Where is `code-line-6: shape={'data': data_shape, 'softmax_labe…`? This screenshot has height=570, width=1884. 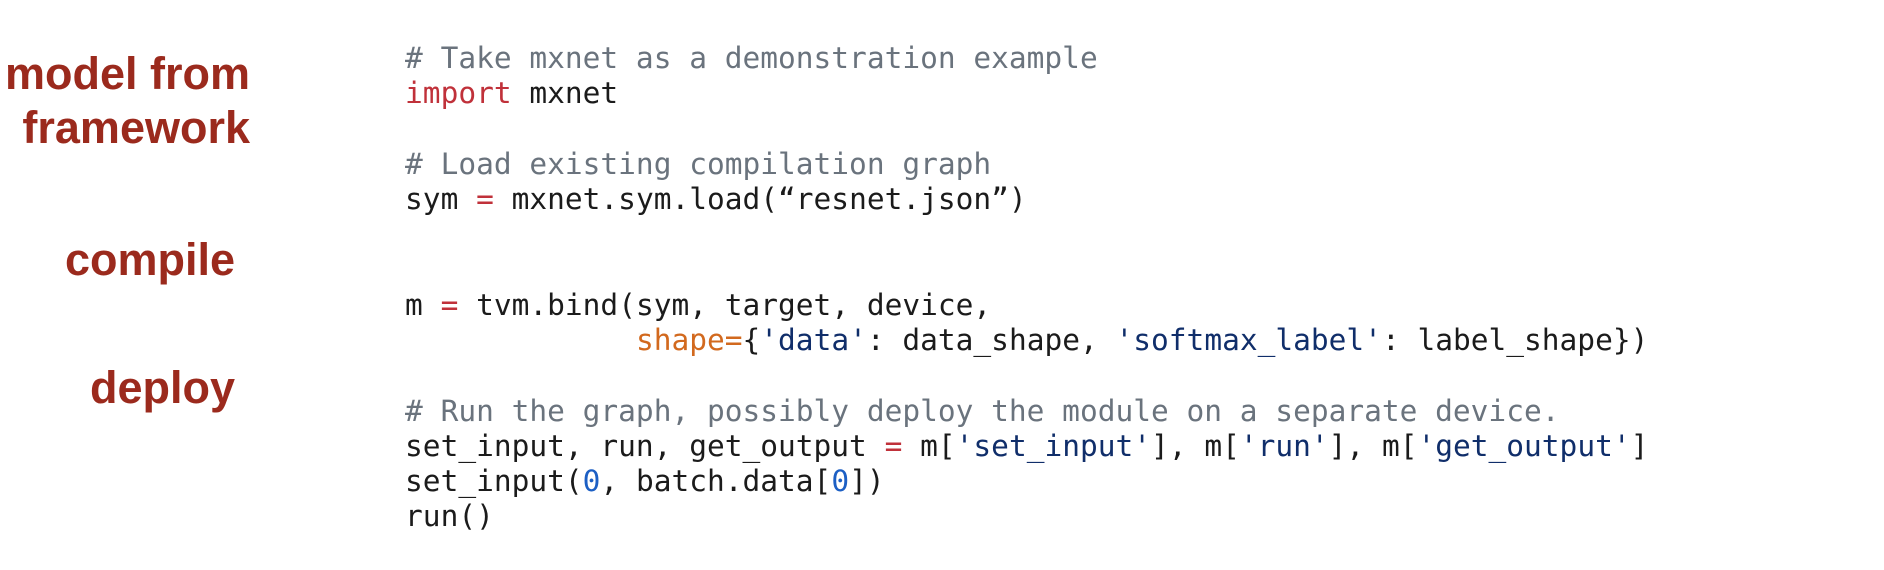
code-line-6: shape={'data': data_shape, 'softmax_labe… is located at coordinates (991, 321).